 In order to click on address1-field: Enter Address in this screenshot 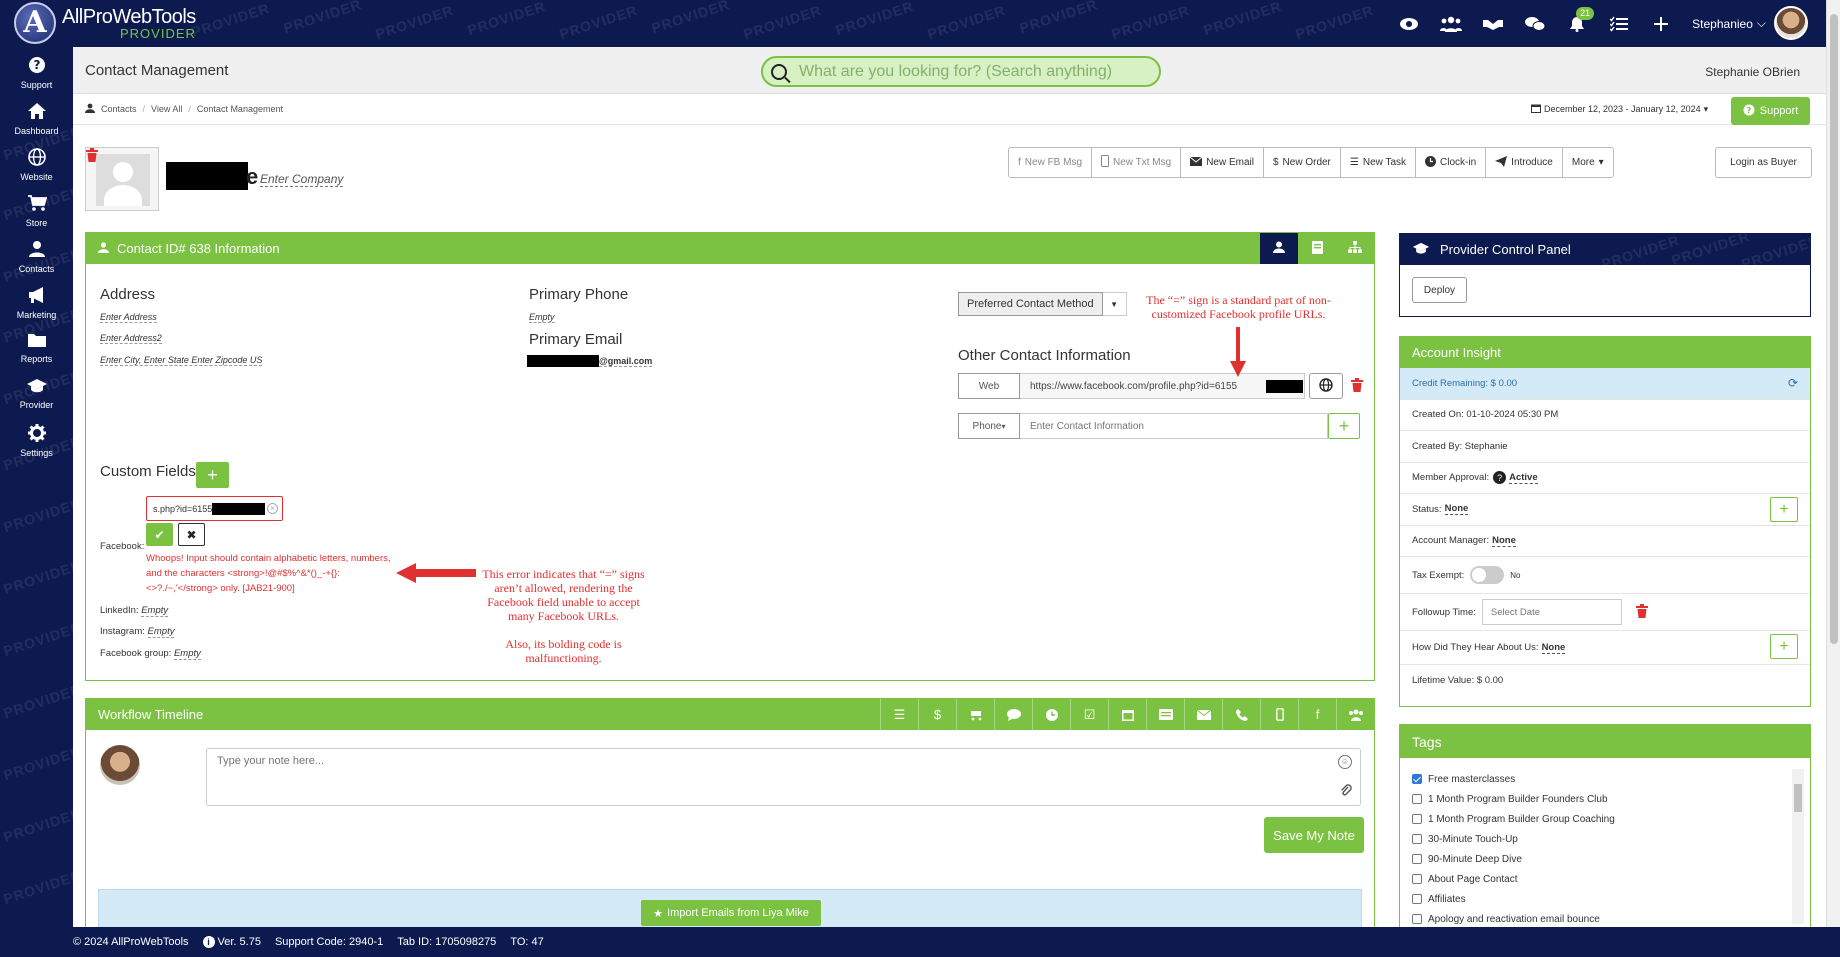, I will do `click(128, 317)`.